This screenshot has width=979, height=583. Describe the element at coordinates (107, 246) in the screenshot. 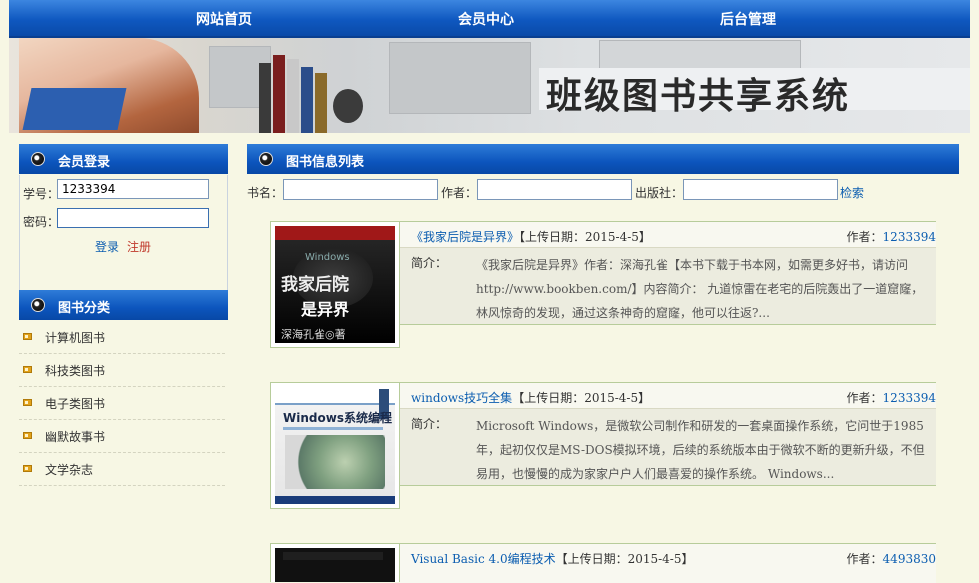

I see `login-link: 登录` at that location.